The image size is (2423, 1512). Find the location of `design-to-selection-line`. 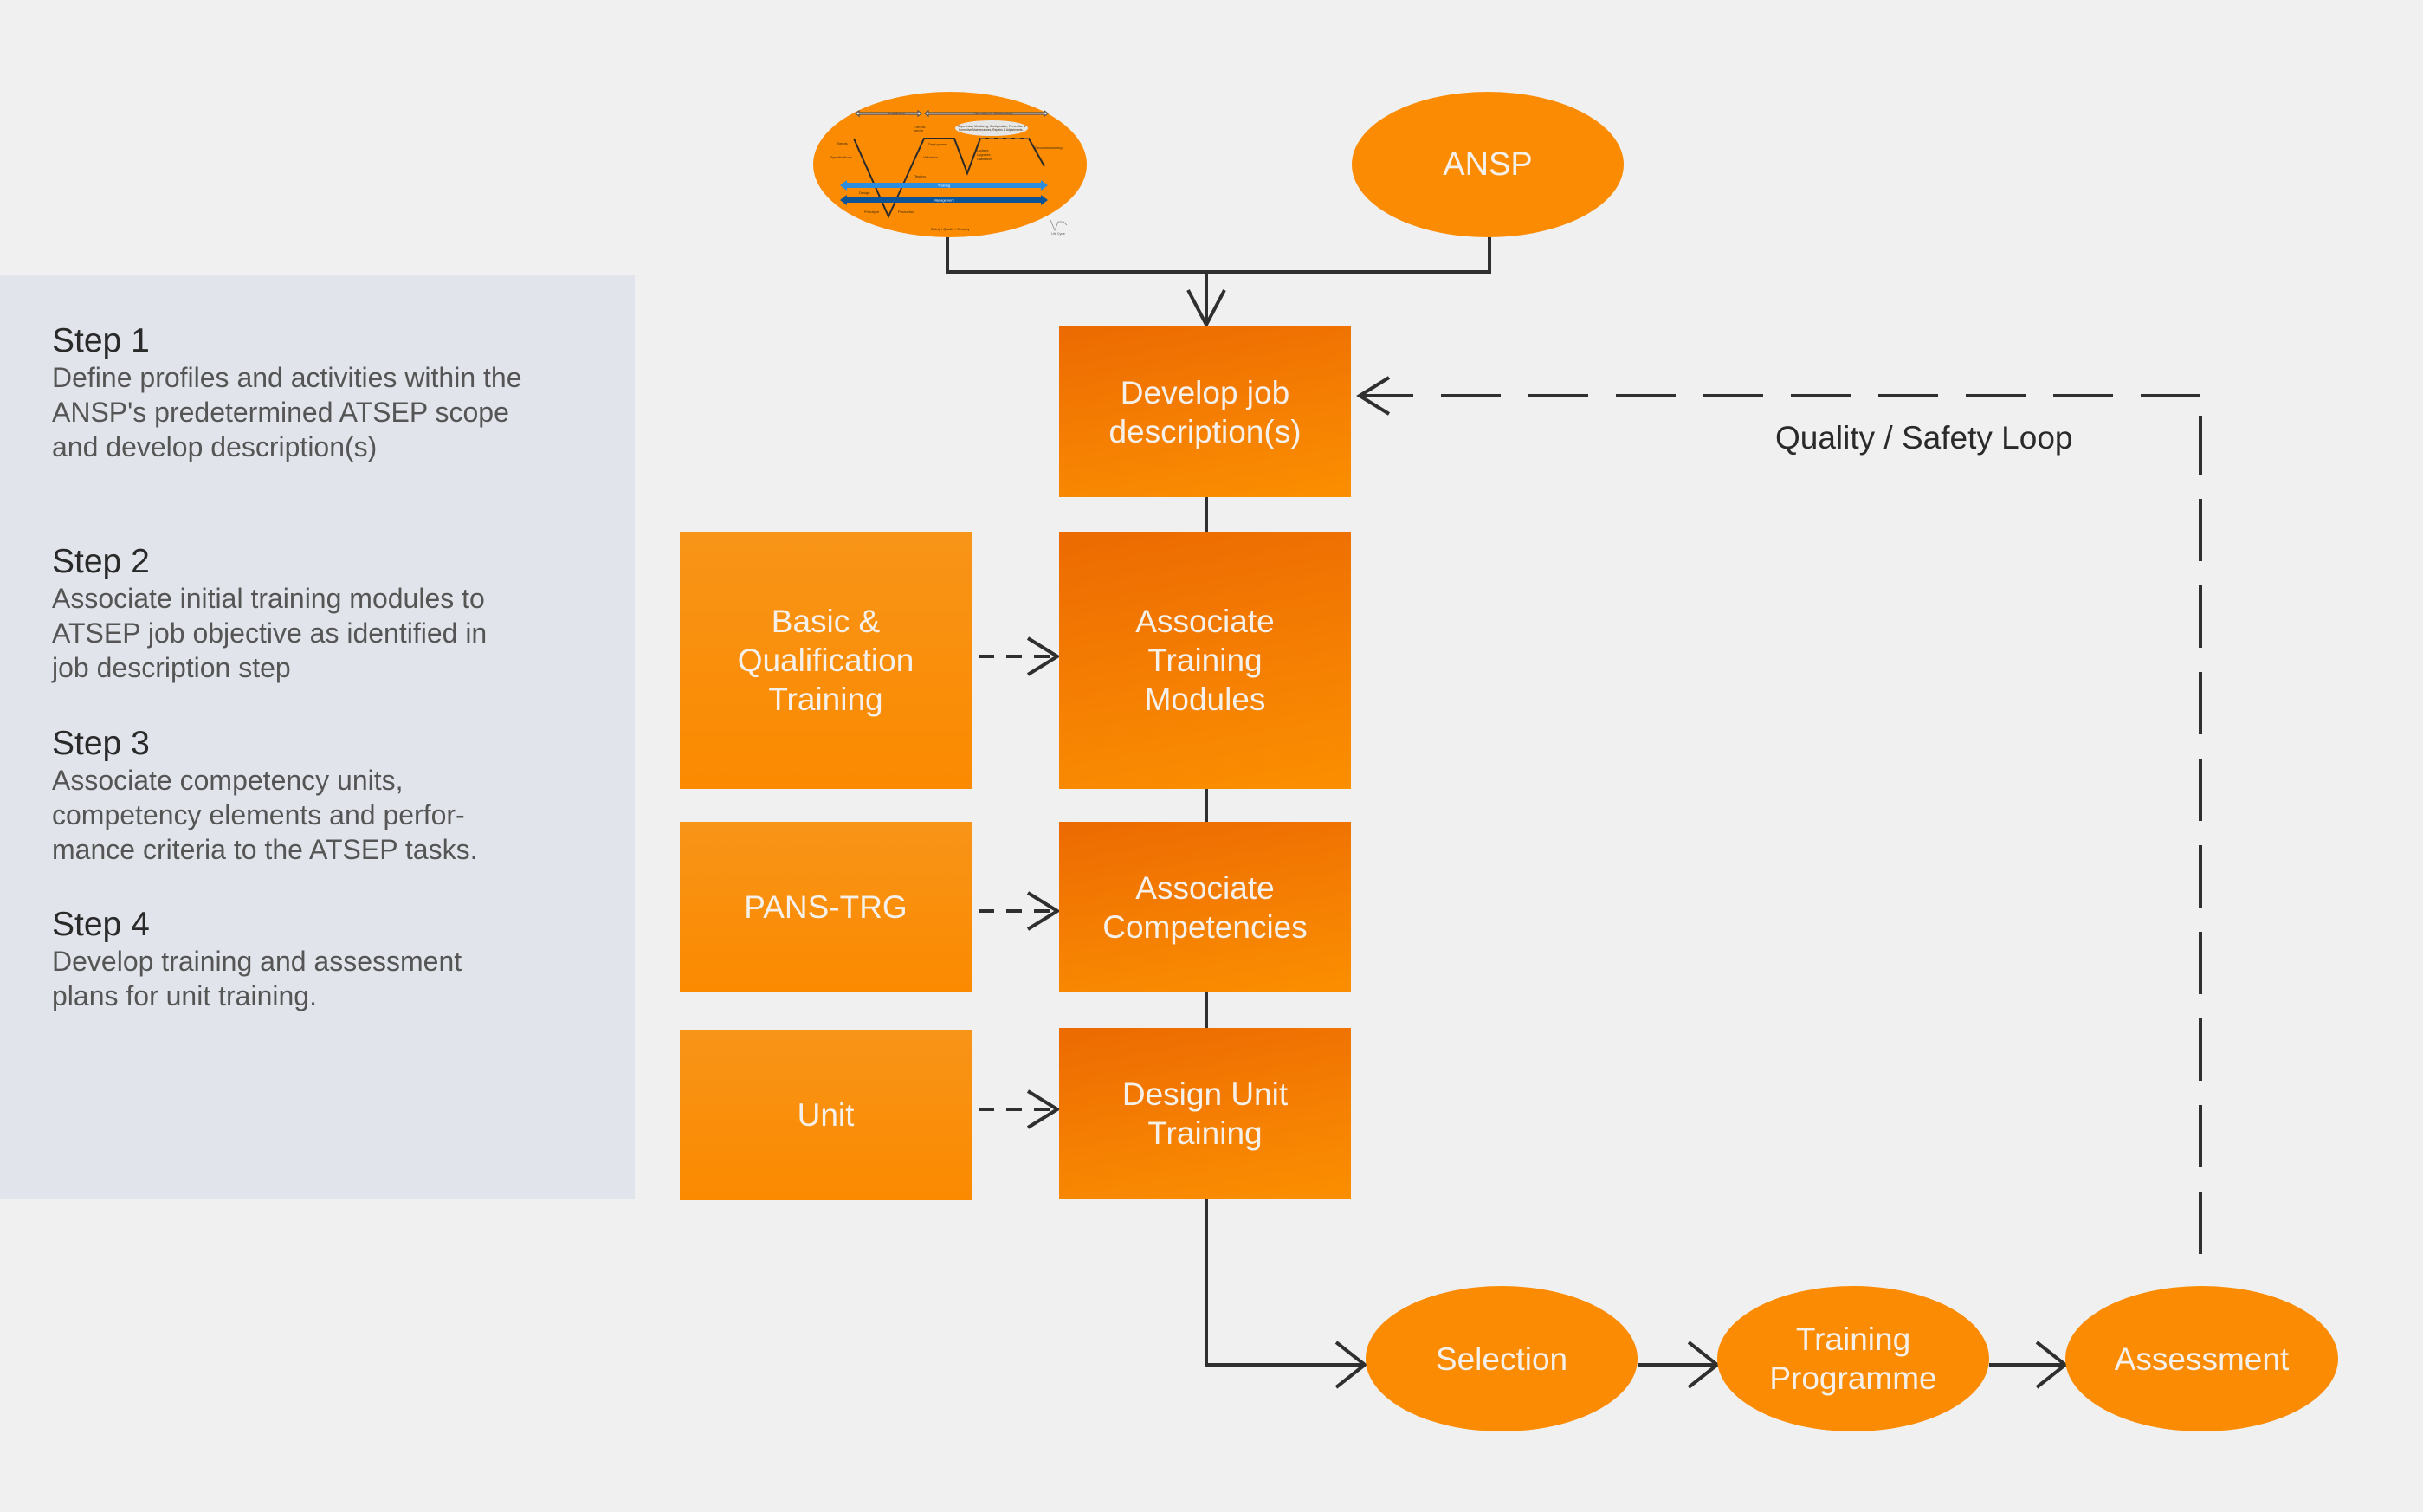

design-to-selection-line is located at coordinates (1284, 1283).